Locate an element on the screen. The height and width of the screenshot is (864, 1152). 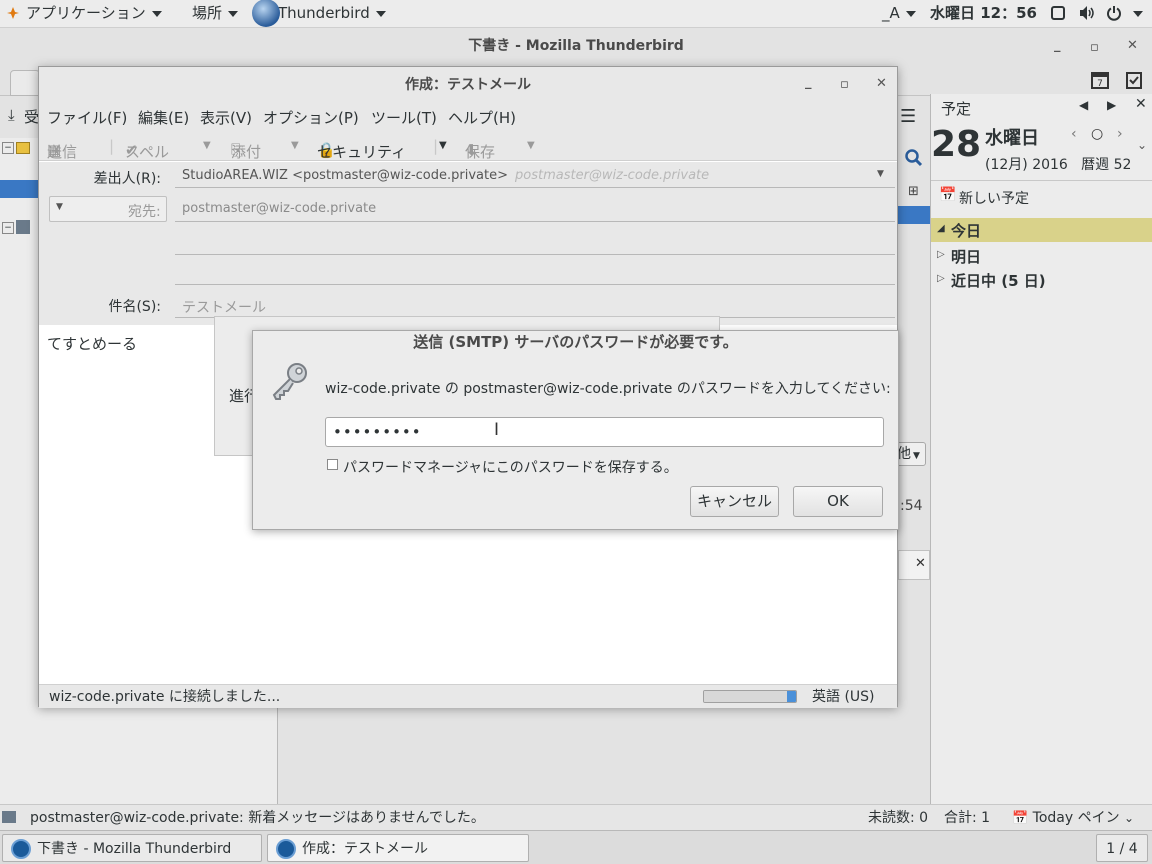
today-pane-toggle: 📅 Today ペイン ⌄ is located at coordinates (1073, 818).